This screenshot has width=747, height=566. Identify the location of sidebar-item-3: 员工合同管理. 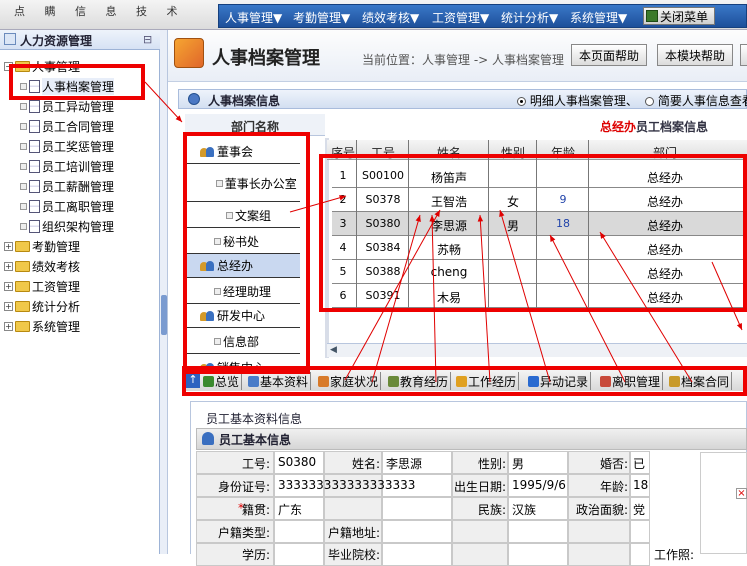
(67, 126).